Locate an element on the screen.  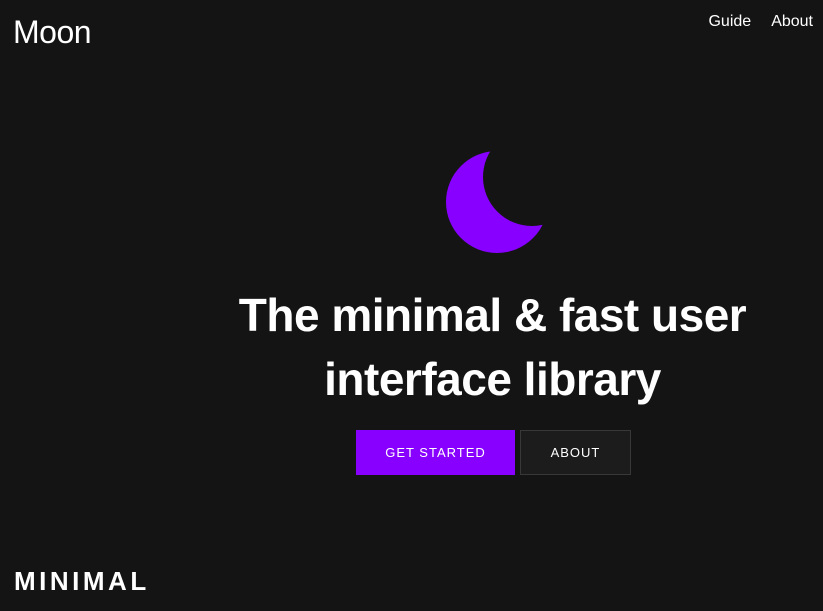
section-label-minimal: MINIMAL is located at coordinates (82, 581).